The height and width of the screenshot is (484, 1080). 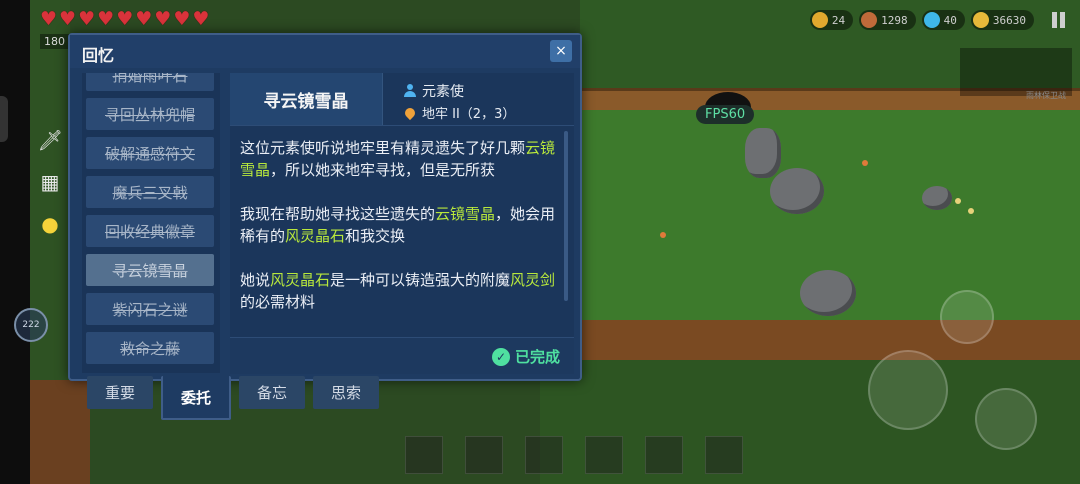 What do you see at coordinates (150, 309) in the screenshot?
I see `quest-list-item: 紫闪石之谜` at bounding box center [150, 309].